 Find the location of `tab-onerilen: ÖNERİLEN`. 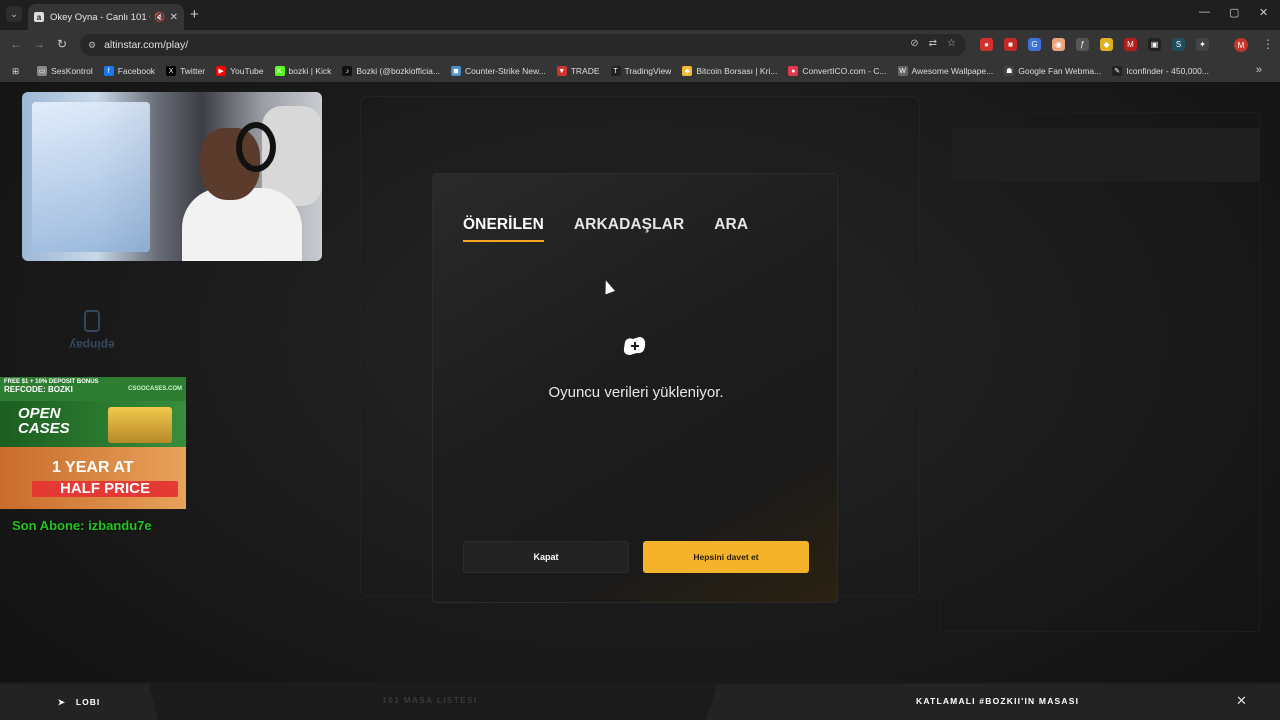

tab-onerilen: ÖNERİLEN is located at coordinates (503, 229).